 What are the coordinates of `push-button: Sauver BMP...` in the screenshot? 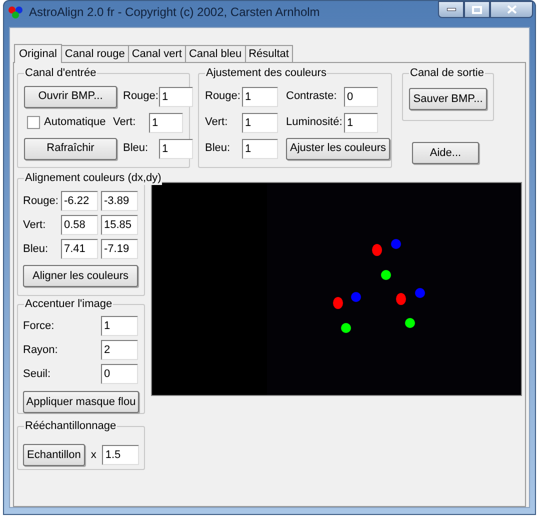 It's located at (448, 99).